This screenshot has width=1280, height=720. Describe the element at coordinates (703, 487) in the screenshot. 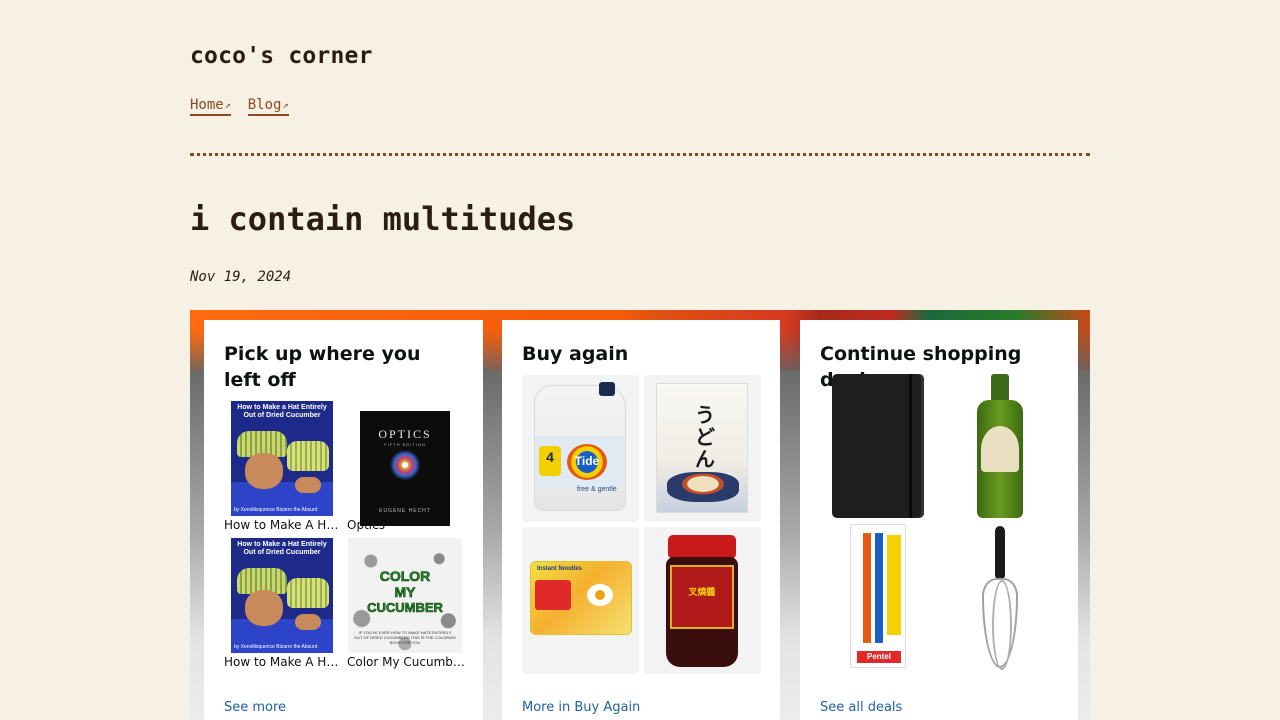

I see `bowl` at that location.